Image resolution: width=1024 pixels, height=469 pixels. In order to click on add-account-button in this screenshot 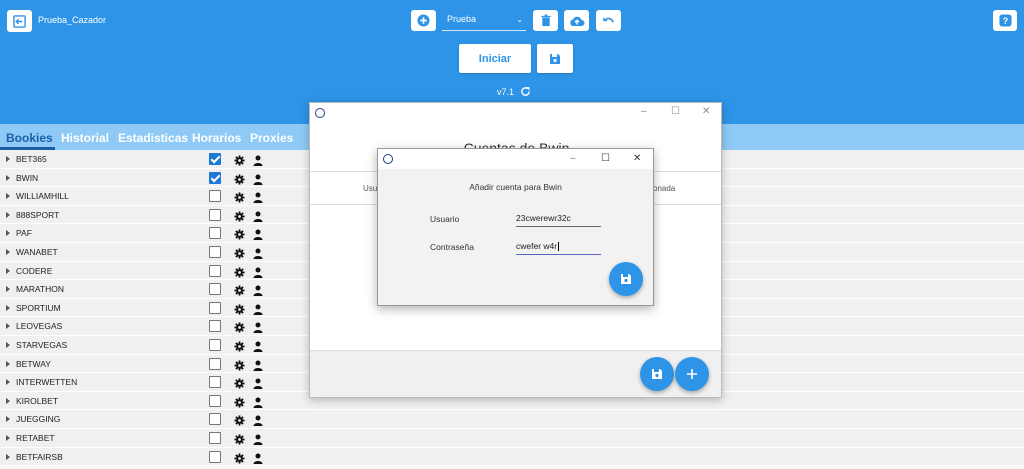, I will do `click(692, 374)`.